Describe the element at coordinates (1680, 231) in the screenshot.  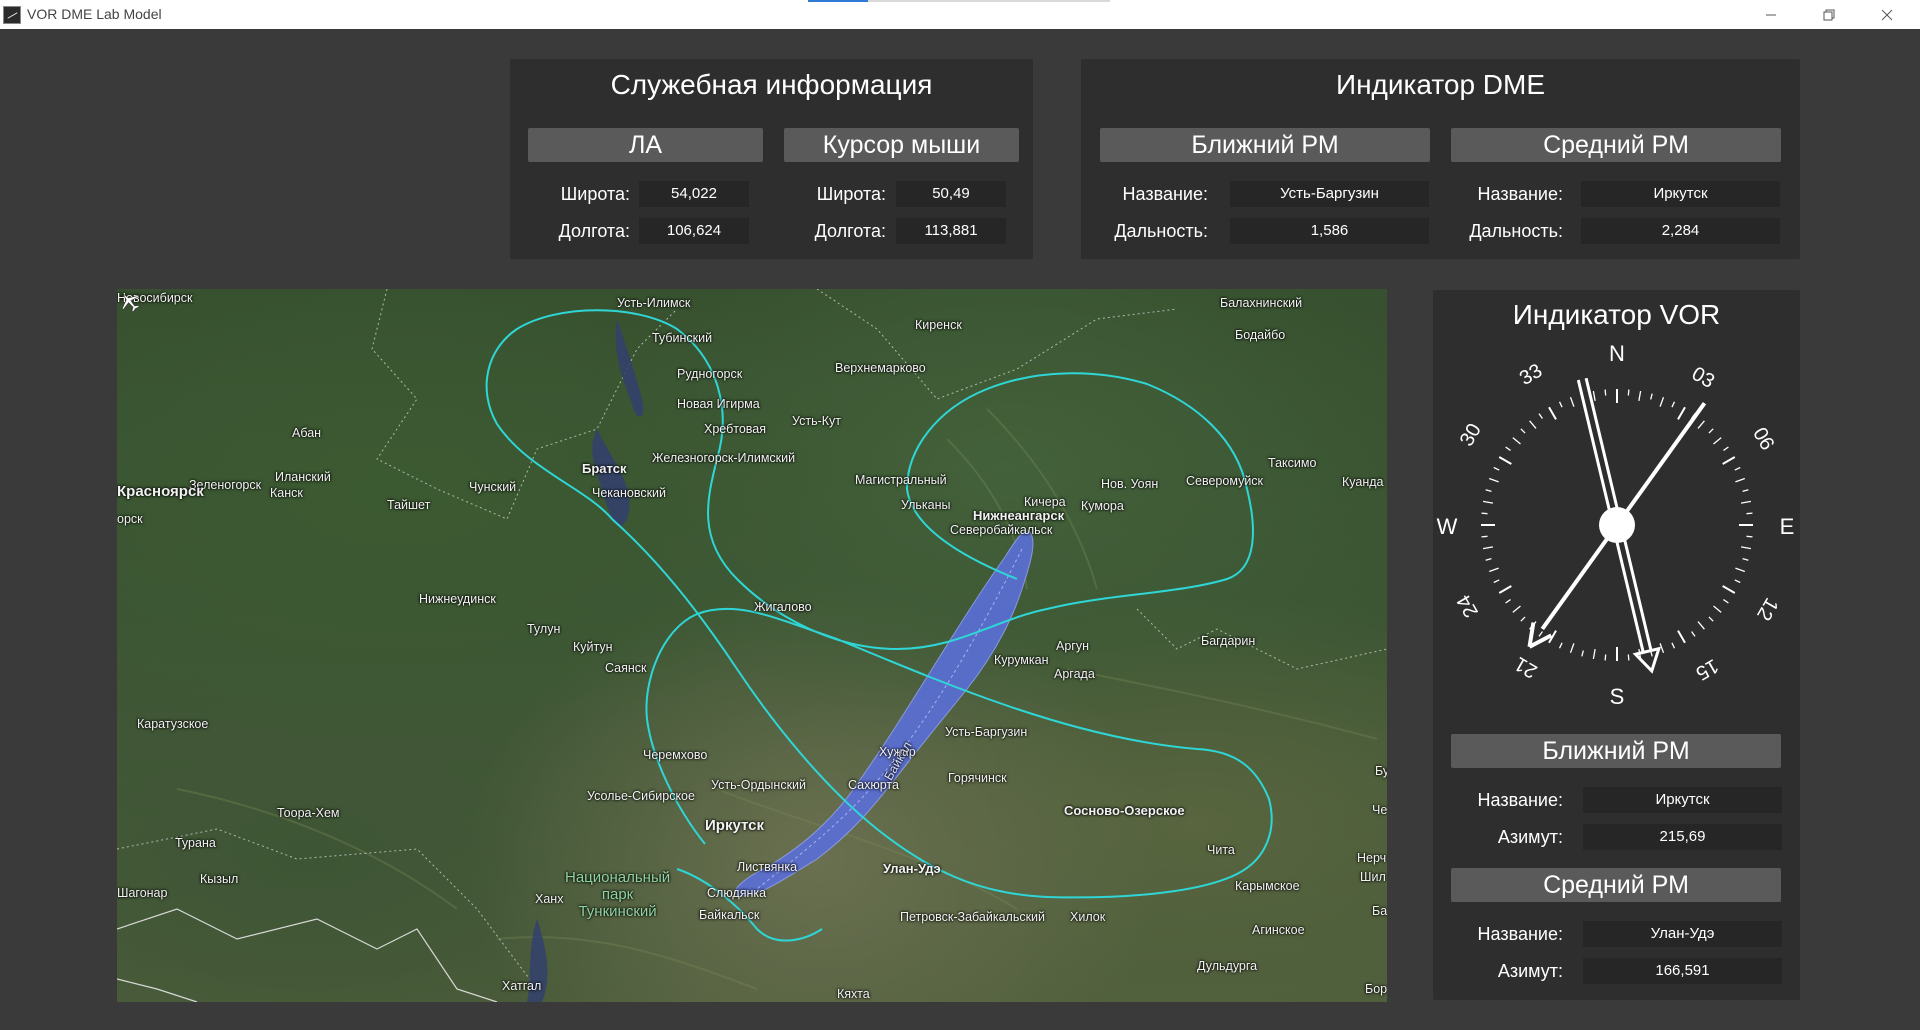
I see `dme-mid-dist-value: 2,284` at that location.